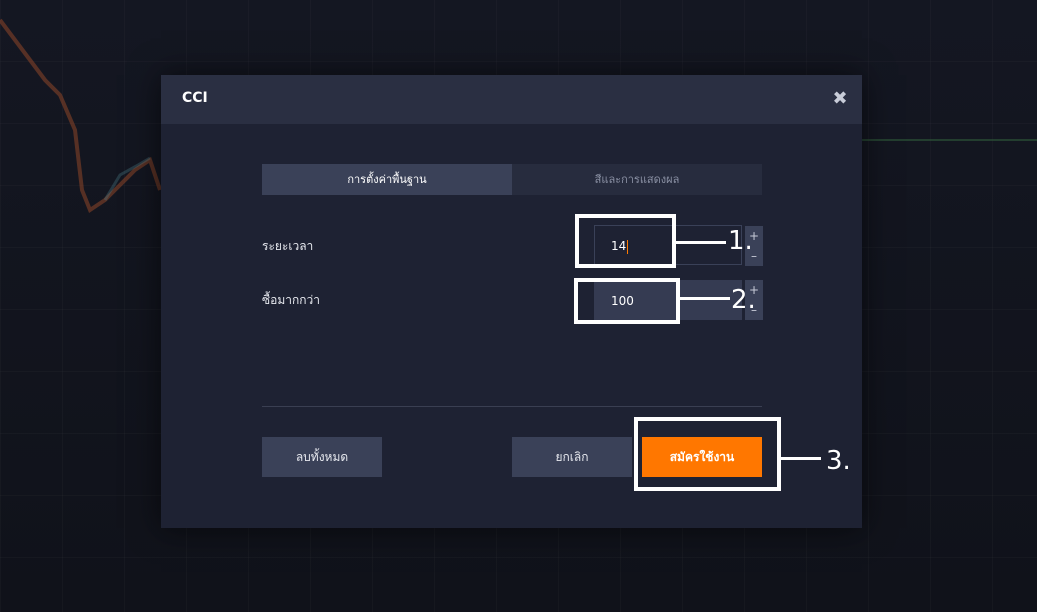 This screenshot has width=1037, height=612. Describe the element at coordinates (512, 406) in the screenshot. I see `footer-divider` at that location.